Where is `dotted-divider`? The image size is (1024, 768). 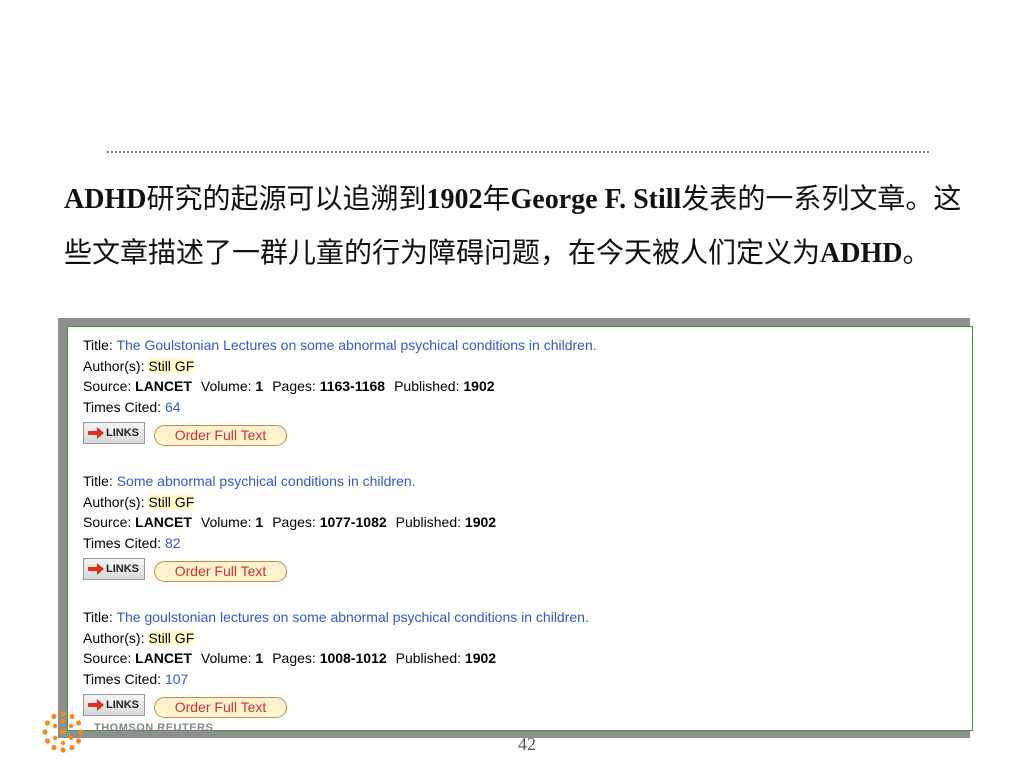 dotted-divider is located at coordinates (518, 152).